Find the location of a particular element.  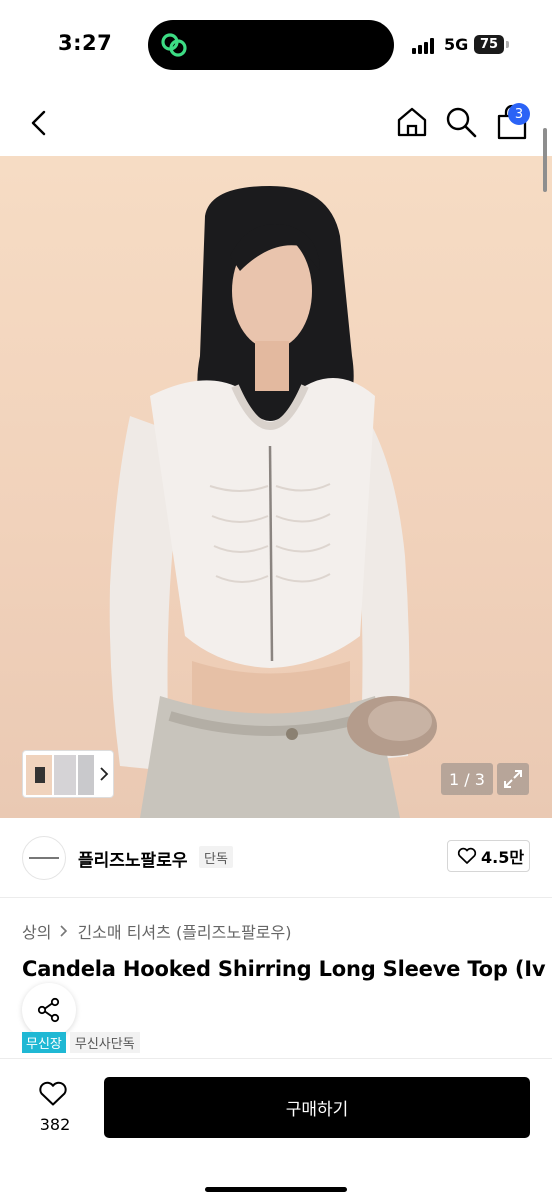

bottom-action-bar: 382 구매하기 is located at coordinates (276, 1129).